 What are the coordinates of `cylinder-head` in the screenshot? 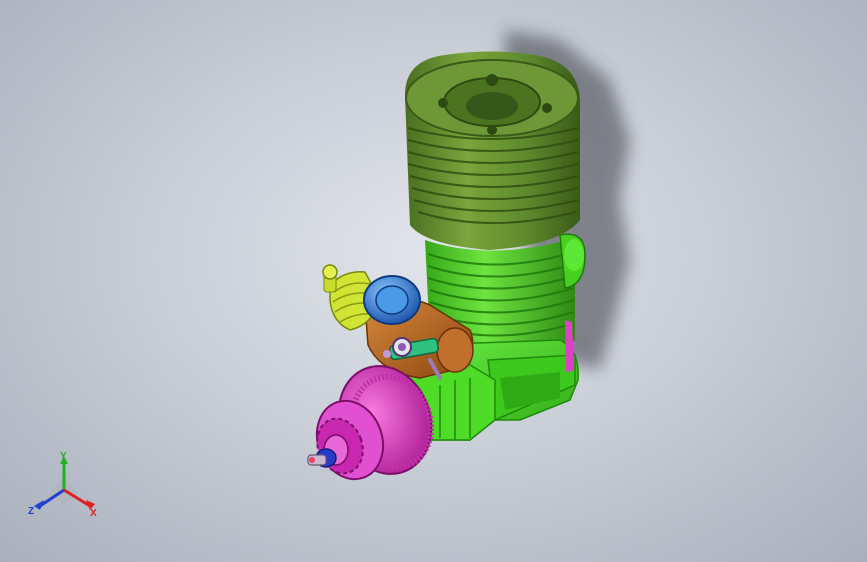 It's located at (492, 151).